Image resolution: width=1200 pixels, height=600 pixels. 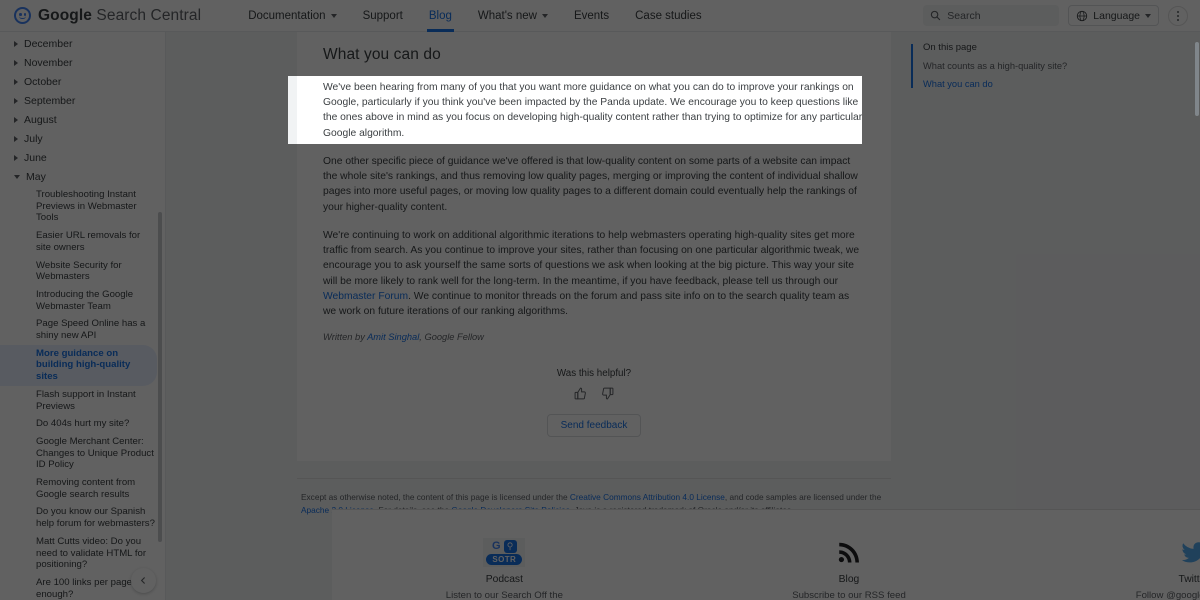 What do you see at coordinates (440, 16) in the screenshot?
I see `nav-item-blog: Blog` at bounding box center [440, 16].